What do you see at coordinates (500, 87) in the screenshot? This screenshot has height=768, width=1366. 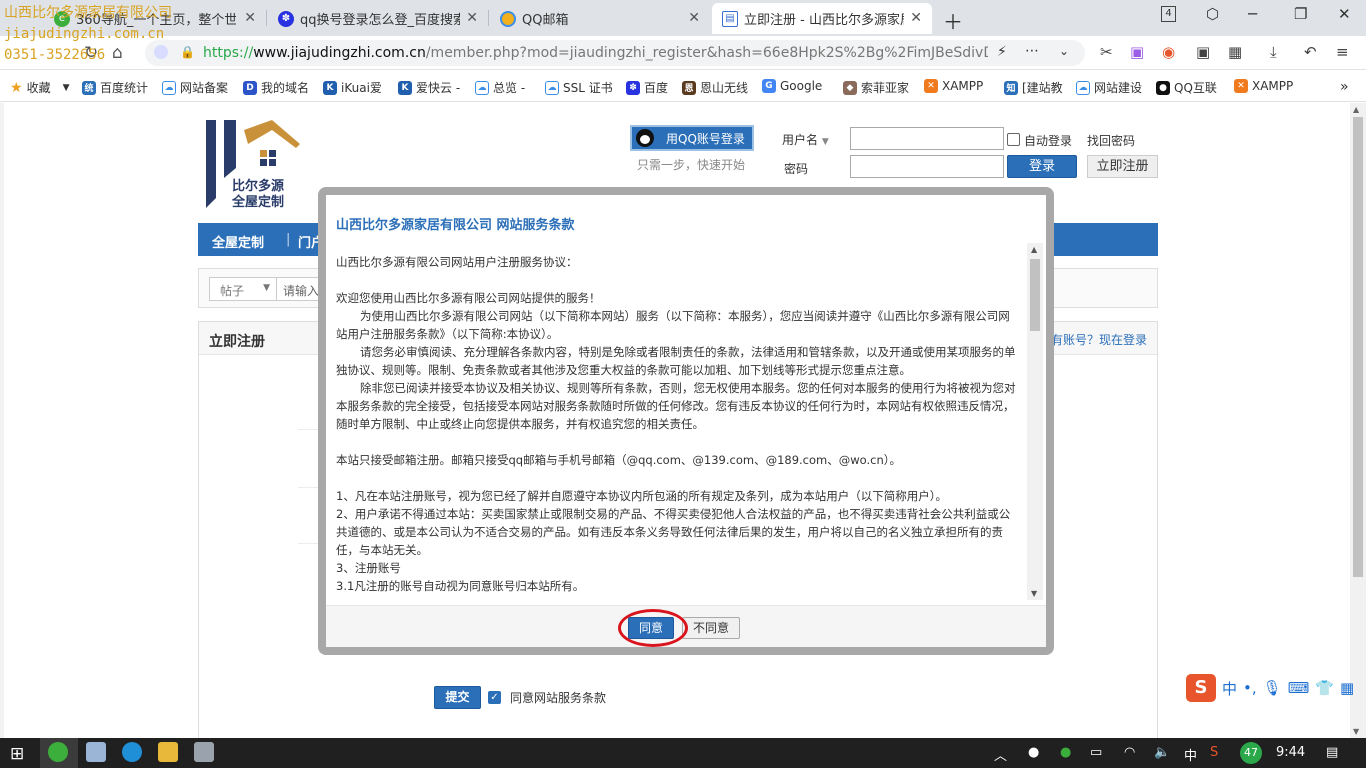 I see `bookmark-item: ☁ 总览 -` at bounding box center [500, 87].